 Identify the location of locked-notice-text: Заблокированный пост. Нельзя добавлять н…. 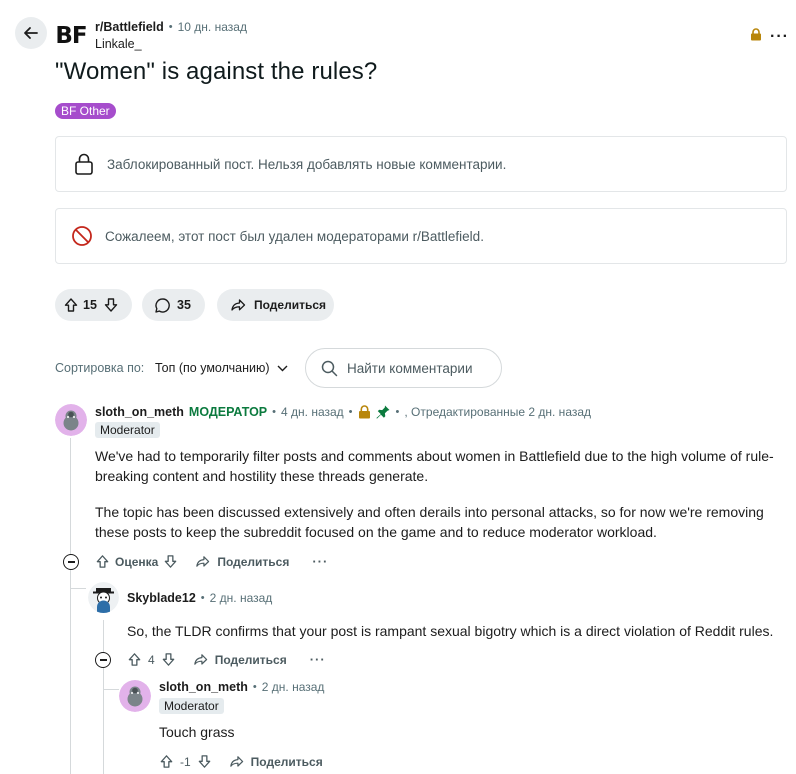
(307, 164).